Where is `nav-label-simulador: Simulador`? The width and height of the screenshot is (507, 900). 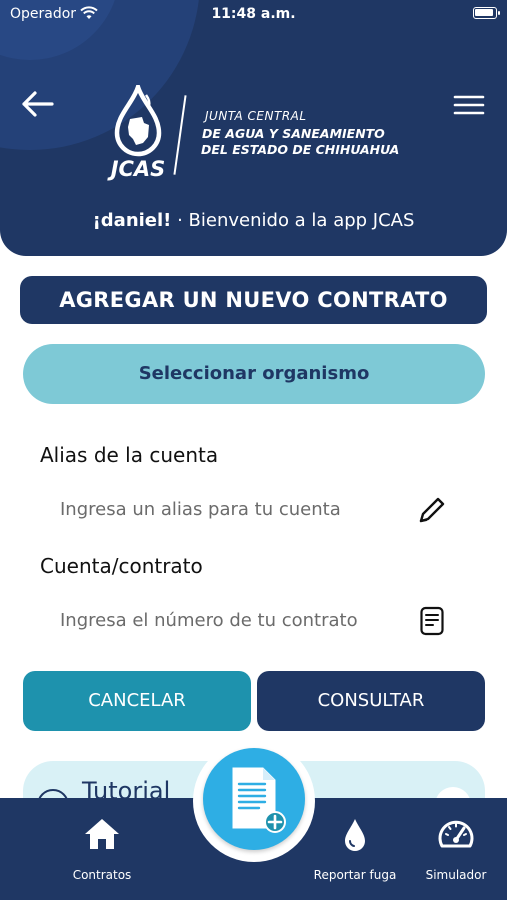 nav-label-simulador: Simulador is located at coordinates (456, 875).